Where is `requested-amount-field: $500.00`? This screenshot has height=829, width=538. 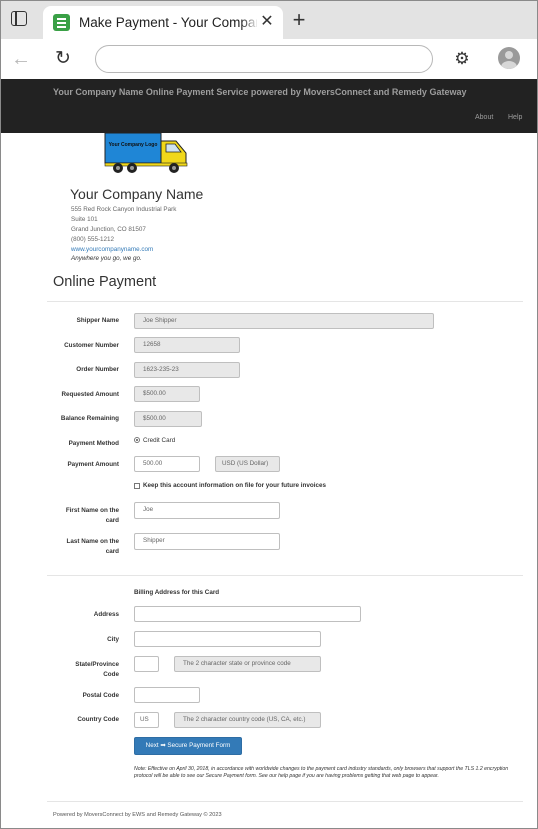 requested-amount-field: $500.00 is located at coordinates (167, 394).